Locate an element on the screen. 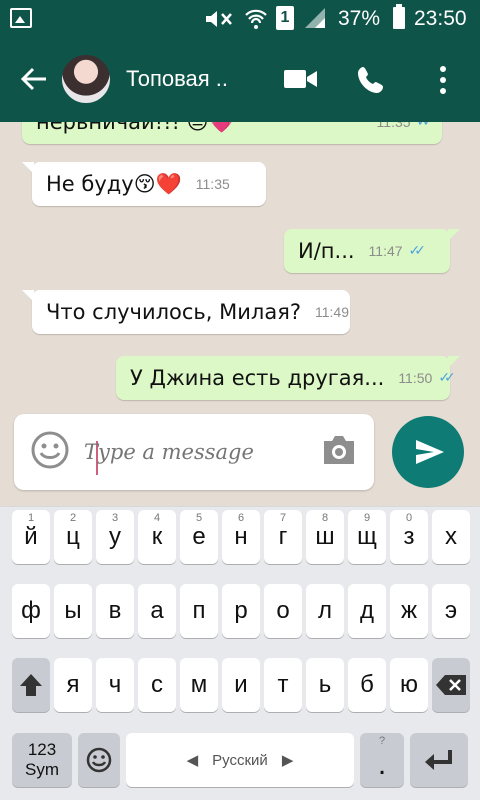 The height and width of the screenshot is (800, 480). message-time: 11:49 is located at coordinates (331, 312).